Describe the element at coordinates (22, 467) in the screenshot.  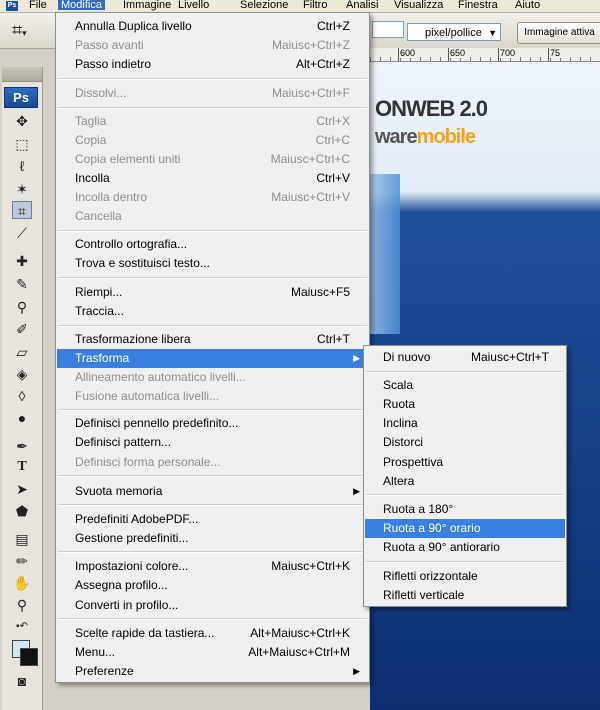
I see `type-tool-icon: T` at that location.